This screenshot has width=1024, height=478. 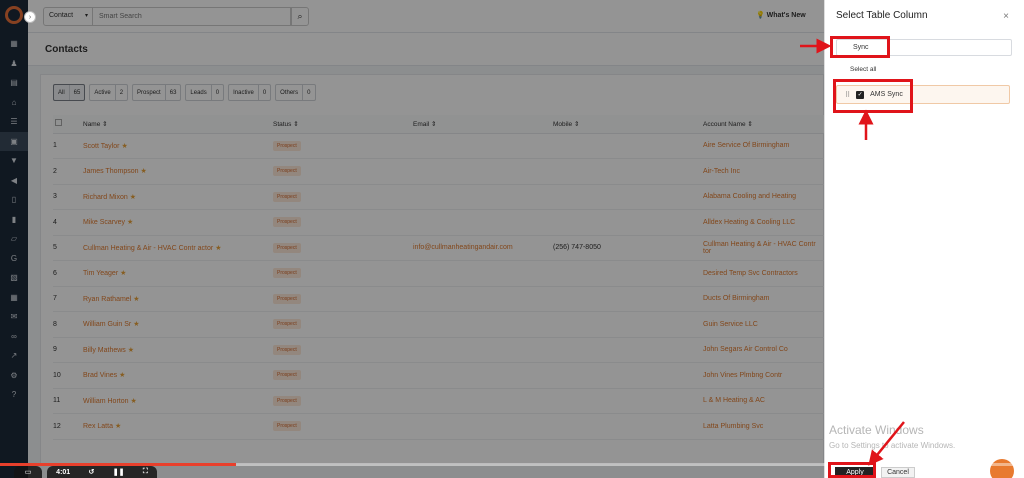 What do you see at coordinates (92, 472) in the screenshot?
I see `replay-icon: ↺` at bounding box center [92, 472].